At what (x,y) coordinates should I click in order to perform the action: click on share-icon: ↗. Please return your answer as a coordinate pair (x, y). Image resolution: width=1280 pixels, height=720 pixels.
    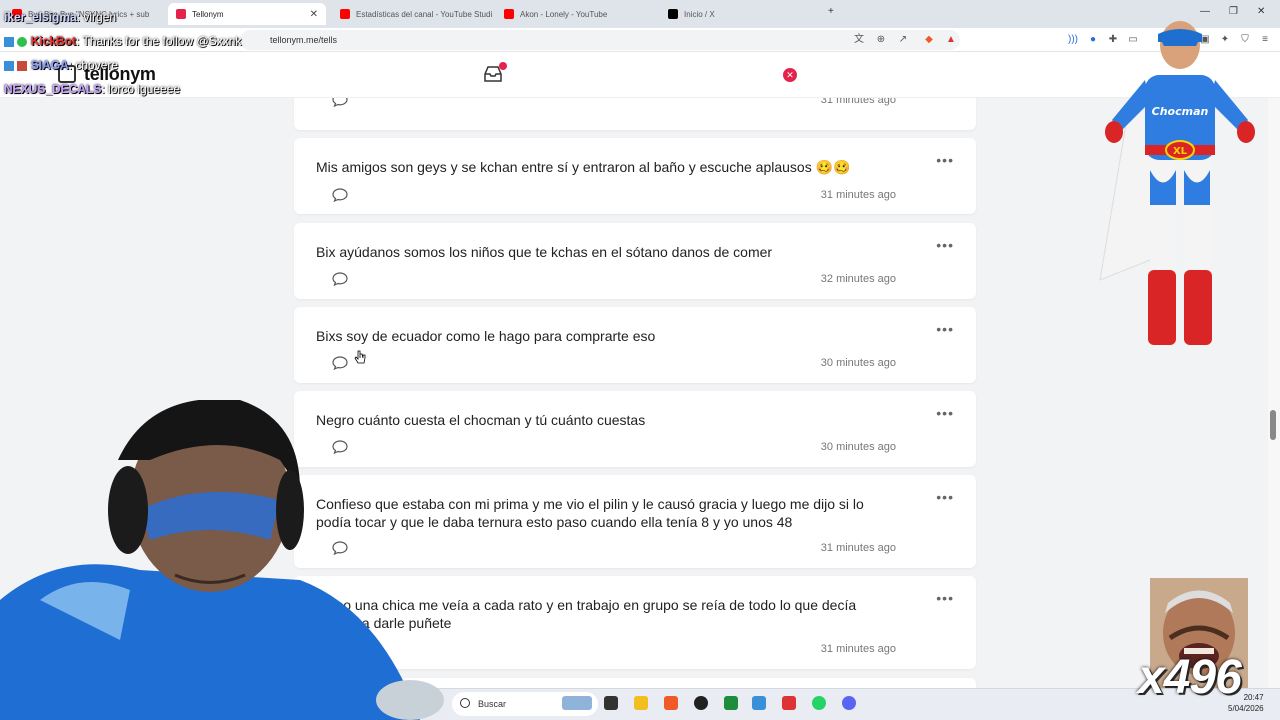
    Looking at the image, I should click on (903, 40).